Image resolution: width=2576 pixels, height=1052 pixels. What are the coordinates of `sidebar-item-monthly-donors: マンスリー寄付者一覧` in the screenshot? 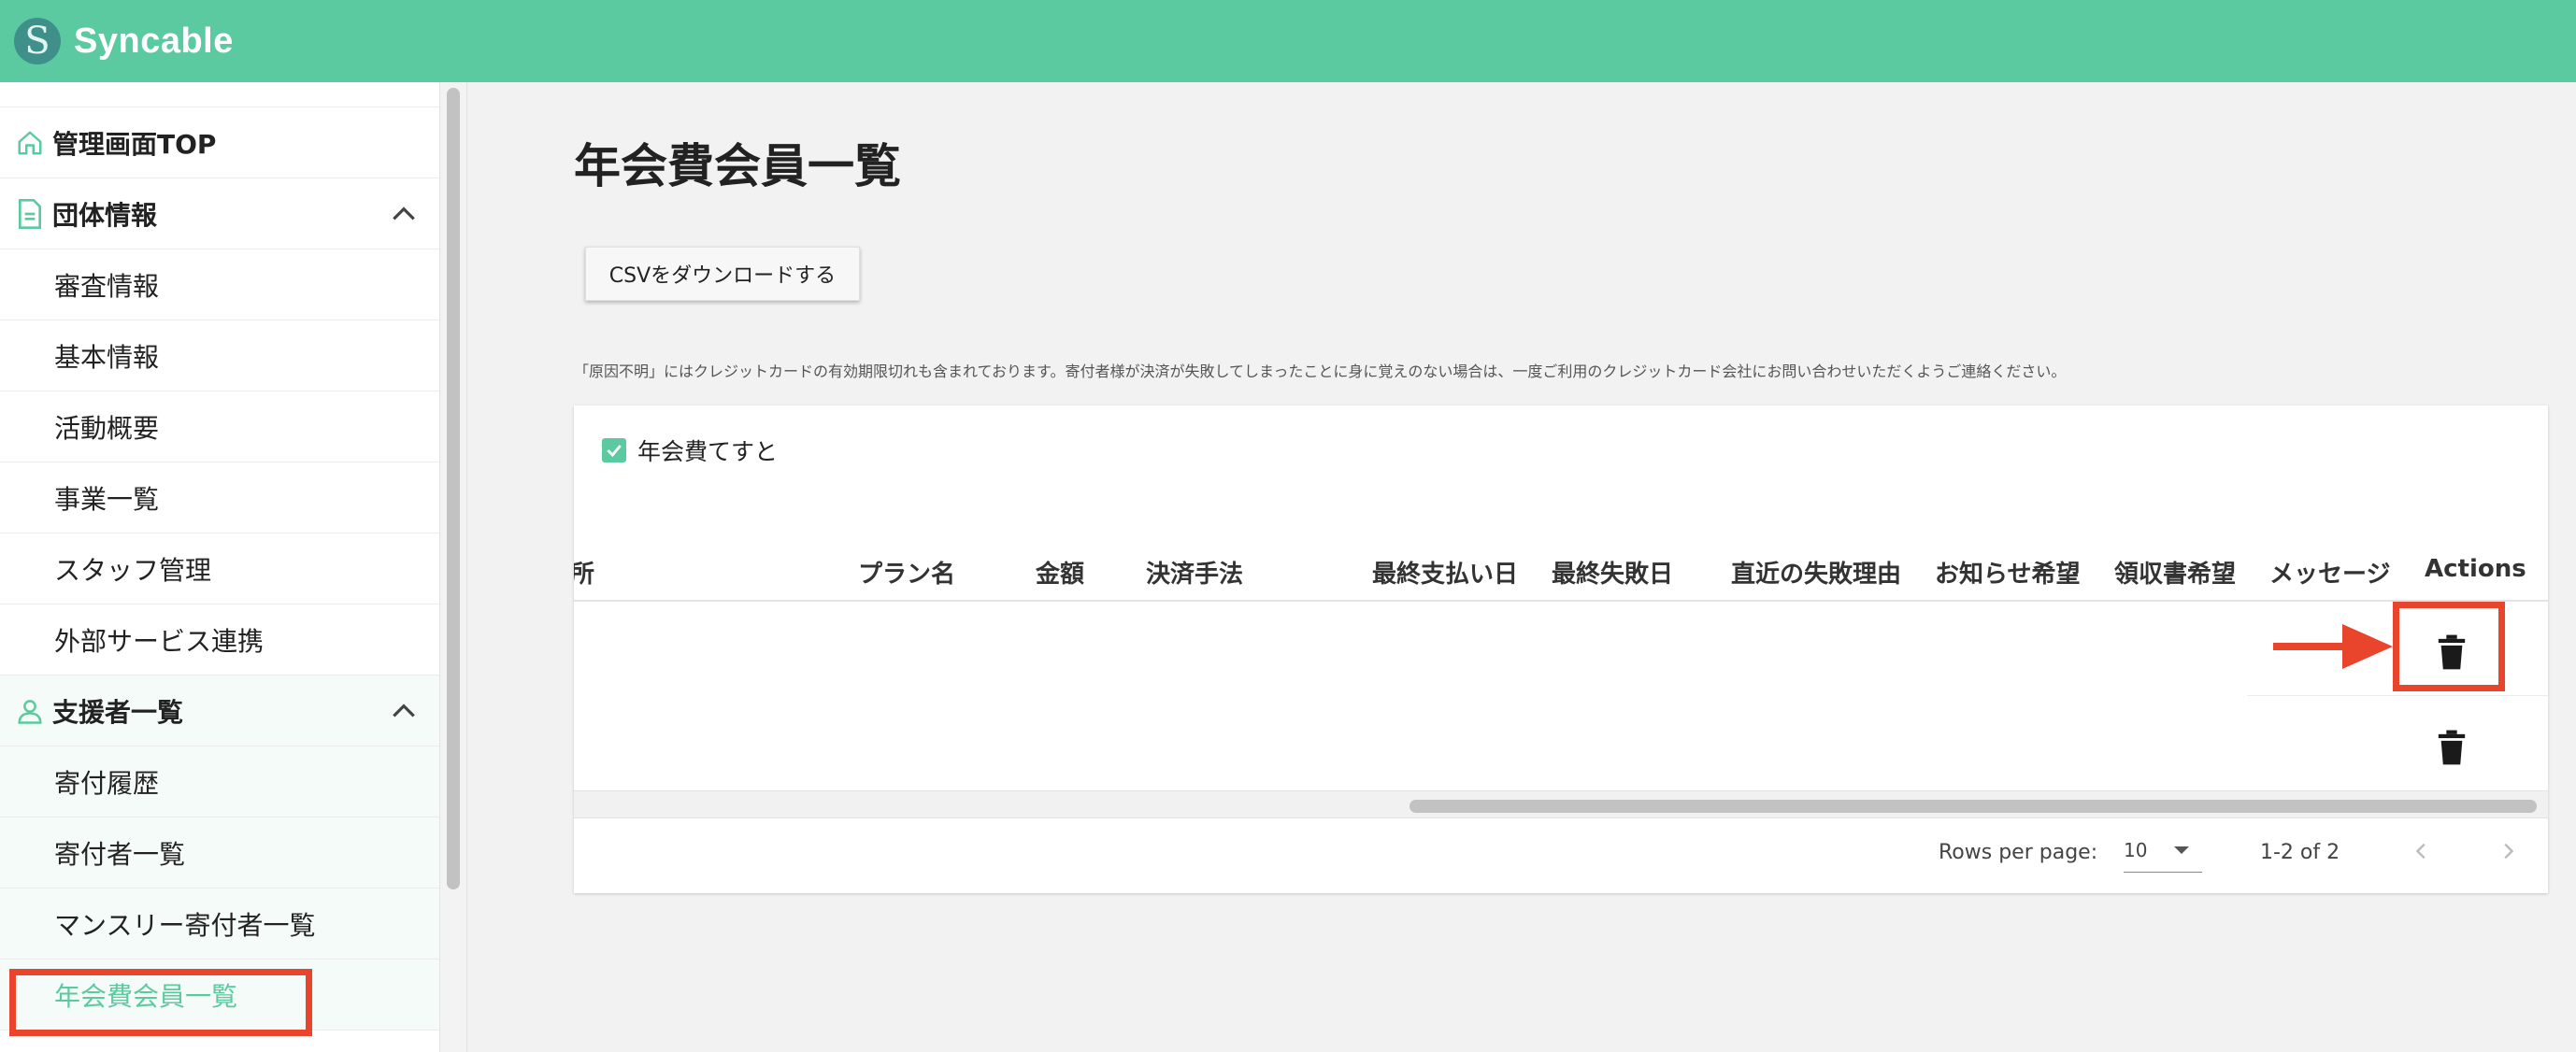 It's located at (219, 924).